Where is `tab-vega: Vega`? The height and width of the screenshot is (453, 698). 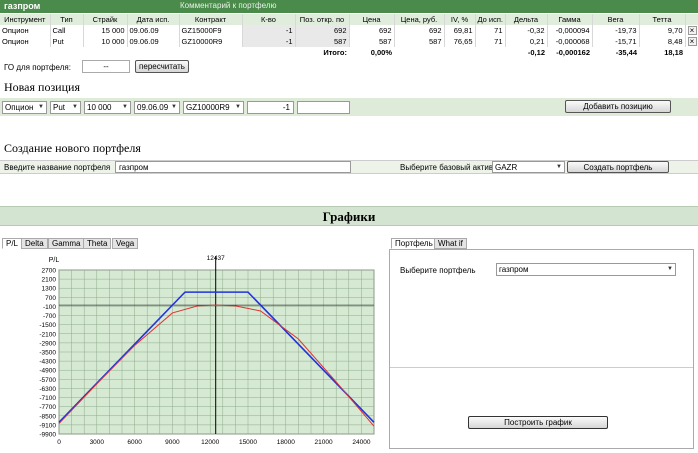 tab-vega: Vega is located at coordinates (125, 243).